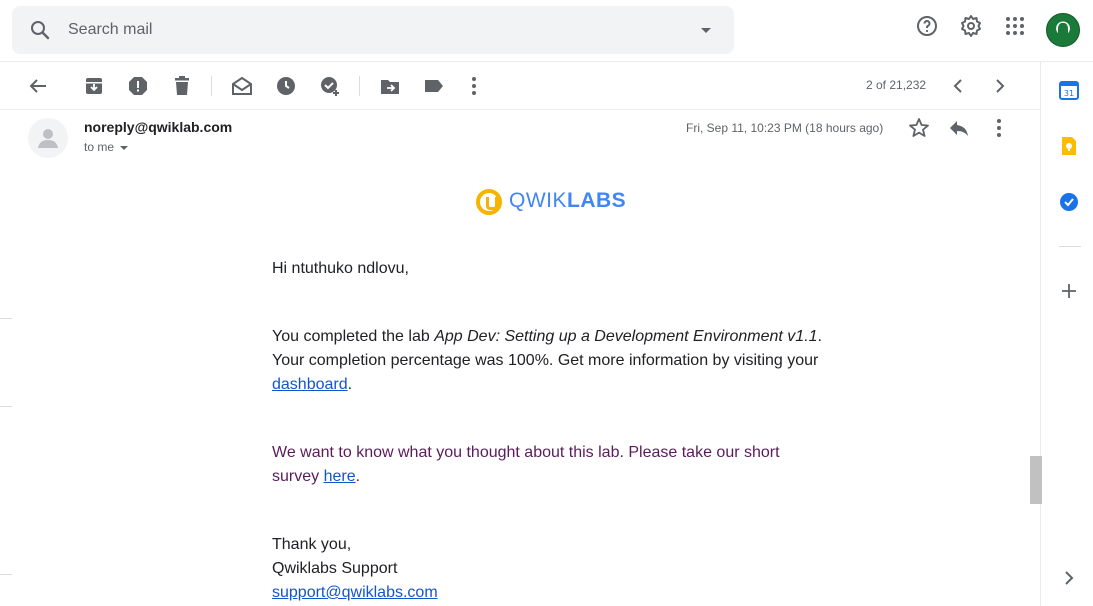  Describe the element at coordinates (1070, 246) in the screenshot. I see `side-panel-divider` at that location.